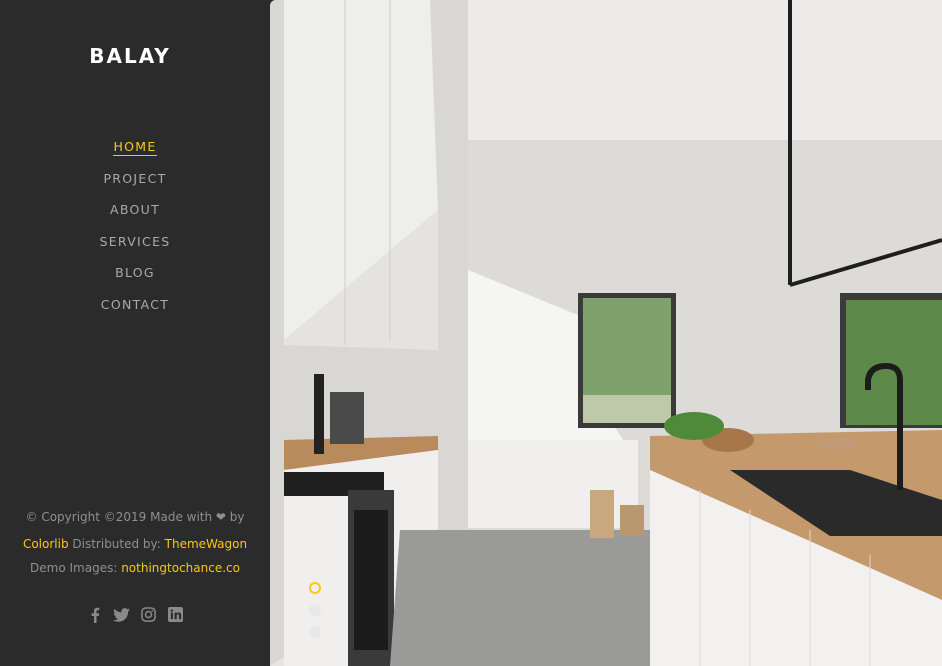  I want to click on nothingtochance-link: nothingtochance.co, so click(180, 568).